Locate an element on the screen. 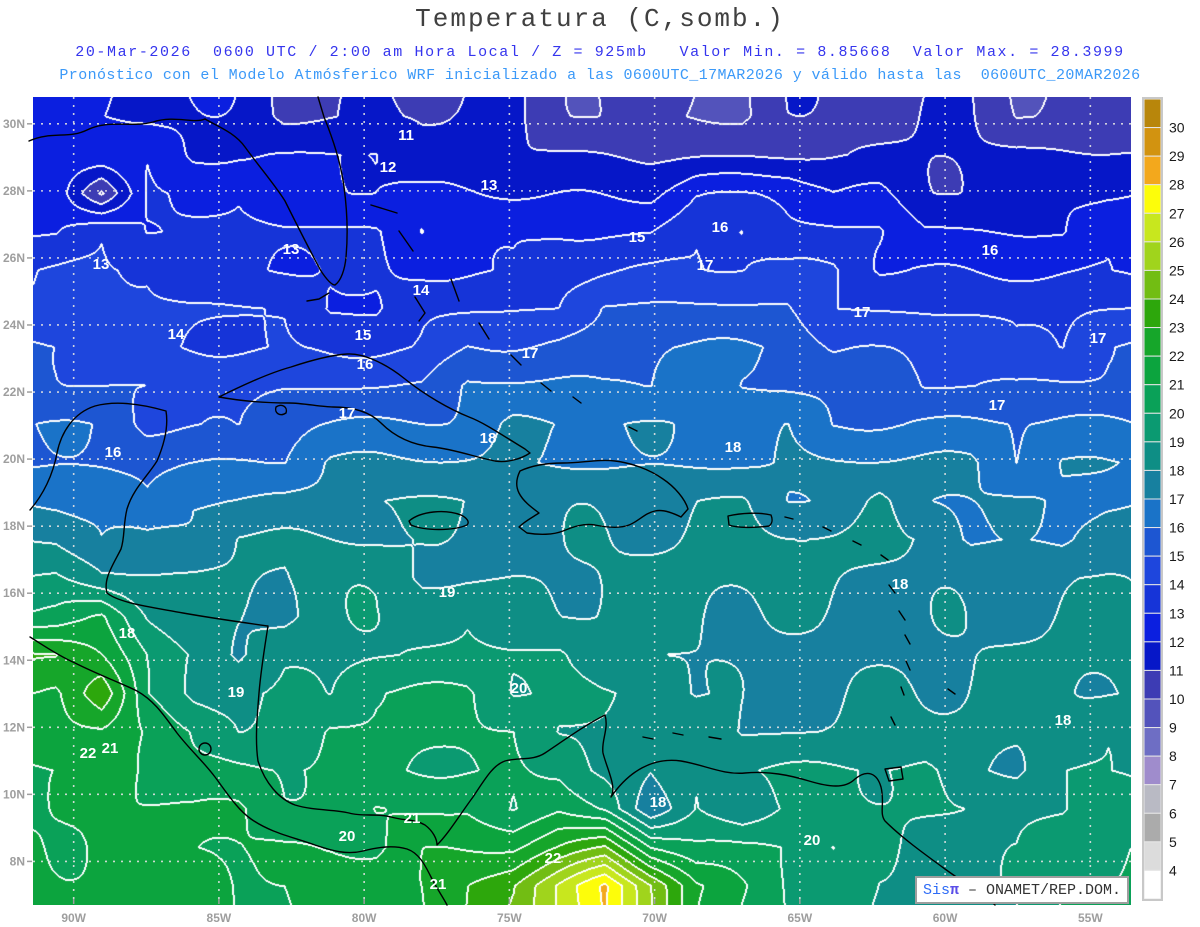 The image size is (1200, 927). colorbar-tick-label: 30 is located at coordinates (1177, 128).